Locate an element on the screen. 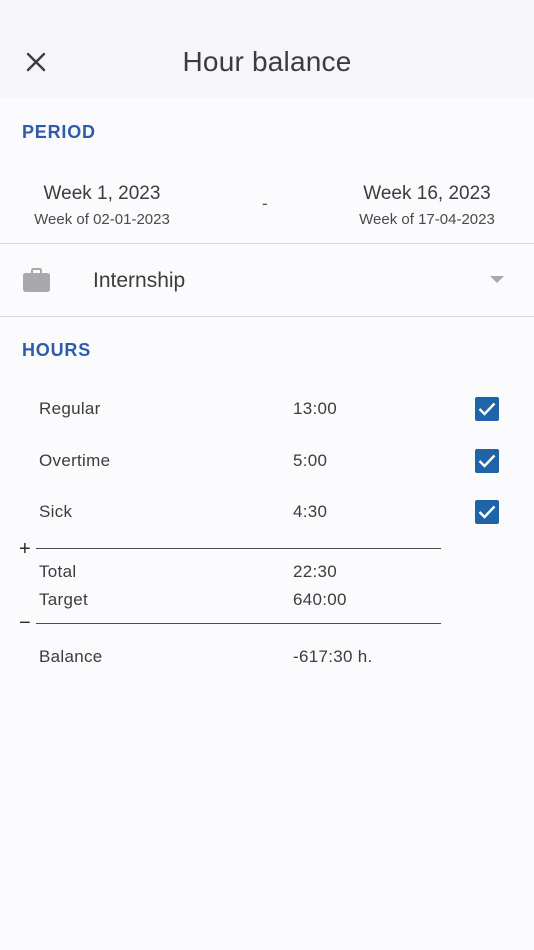  page-title: Hour balance is located at coordinates (267, 61).